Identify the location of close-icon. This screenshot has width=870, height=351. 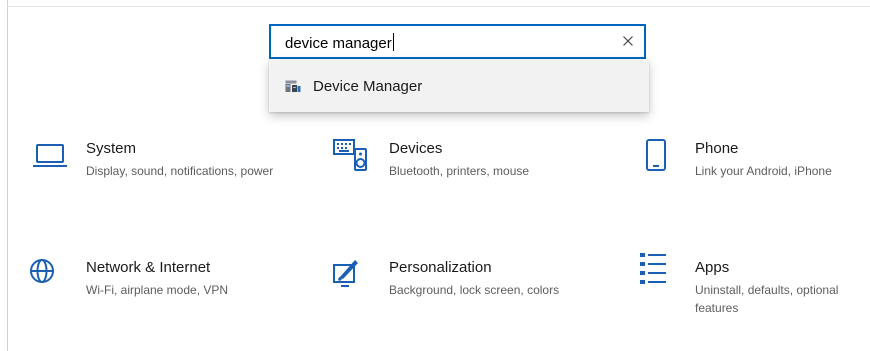
(628, 41).